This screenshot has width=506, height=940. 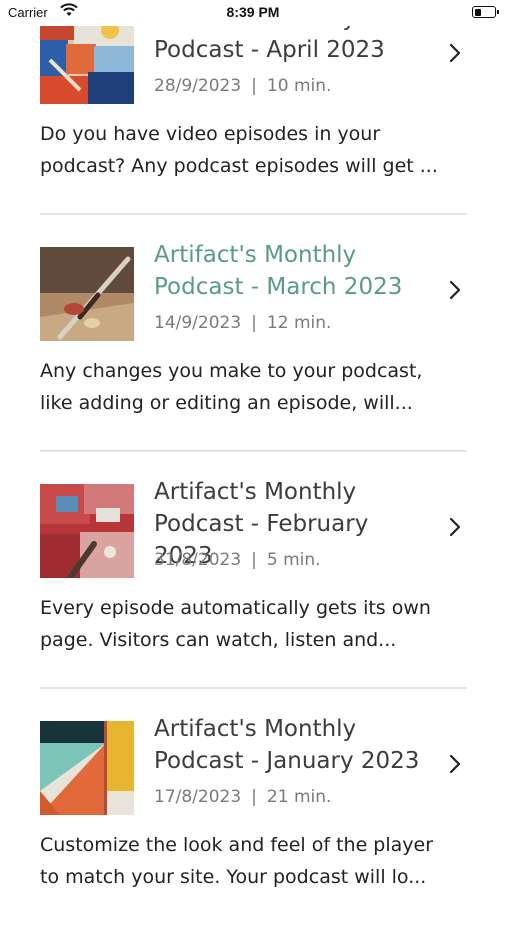 What do you see at coordinates (287, 761) in the screenshot?
I see `episode-title-line2: Podcast - January 2023` at bounding box center [287, 761].